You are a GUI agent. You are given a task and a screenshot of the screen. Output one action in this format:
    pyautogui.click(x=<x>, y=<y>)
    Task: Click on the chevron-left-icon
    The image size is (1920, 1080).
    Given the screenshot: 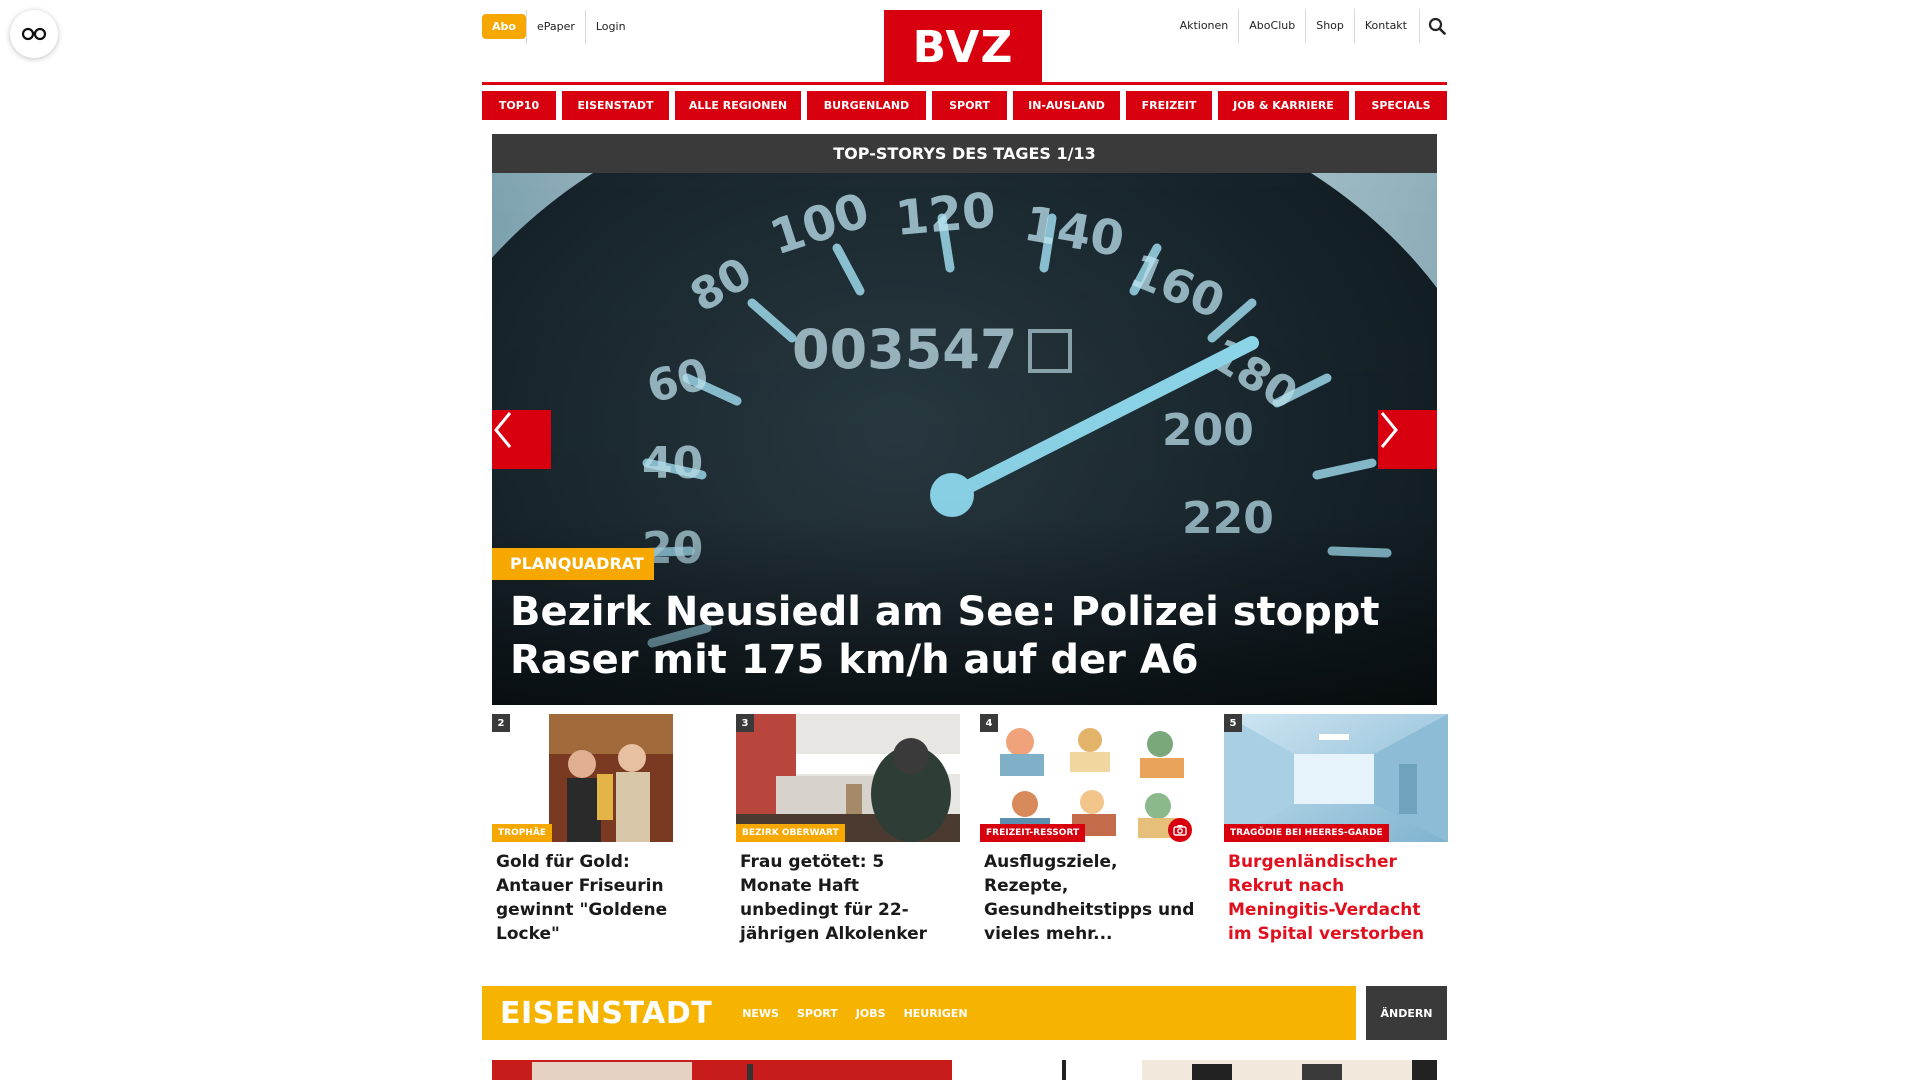 What is the action you would take?
    pyautogui.click(x=503, y=430)
    